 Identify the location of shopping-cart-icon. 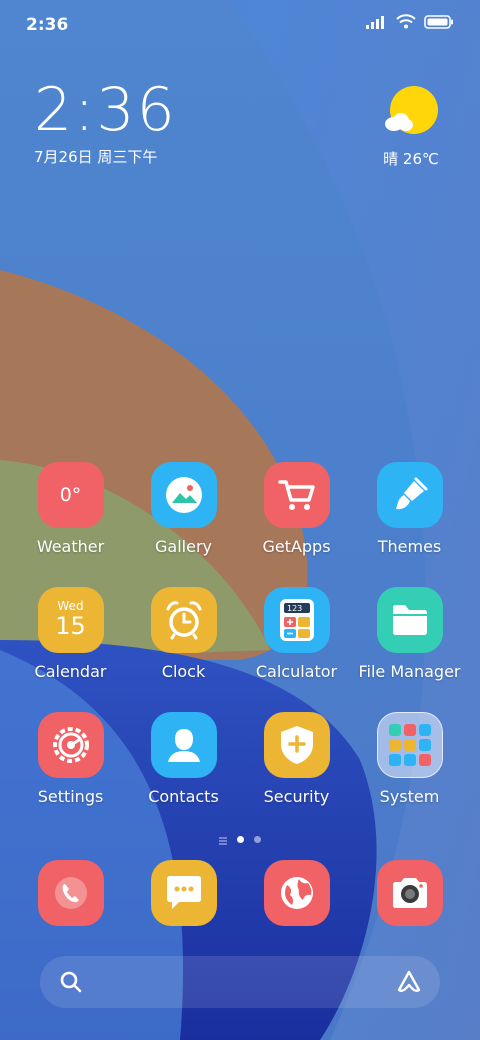
(296, 495).